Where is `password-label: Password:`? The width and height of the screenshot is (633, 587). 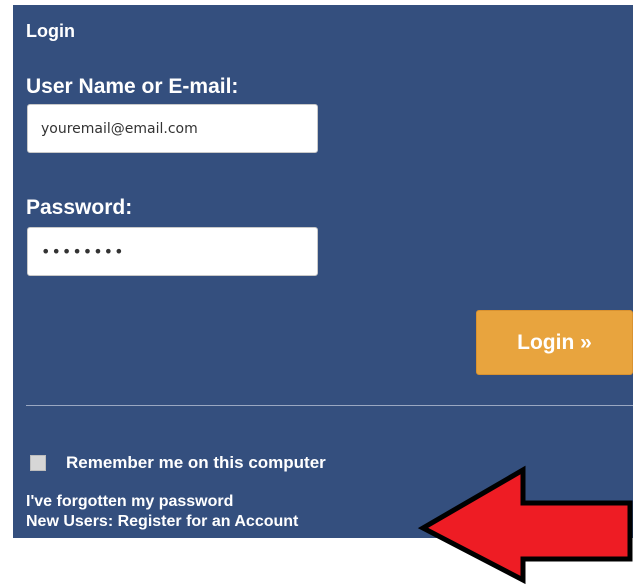
password-label: Password: is located at coordinates (79, 207).